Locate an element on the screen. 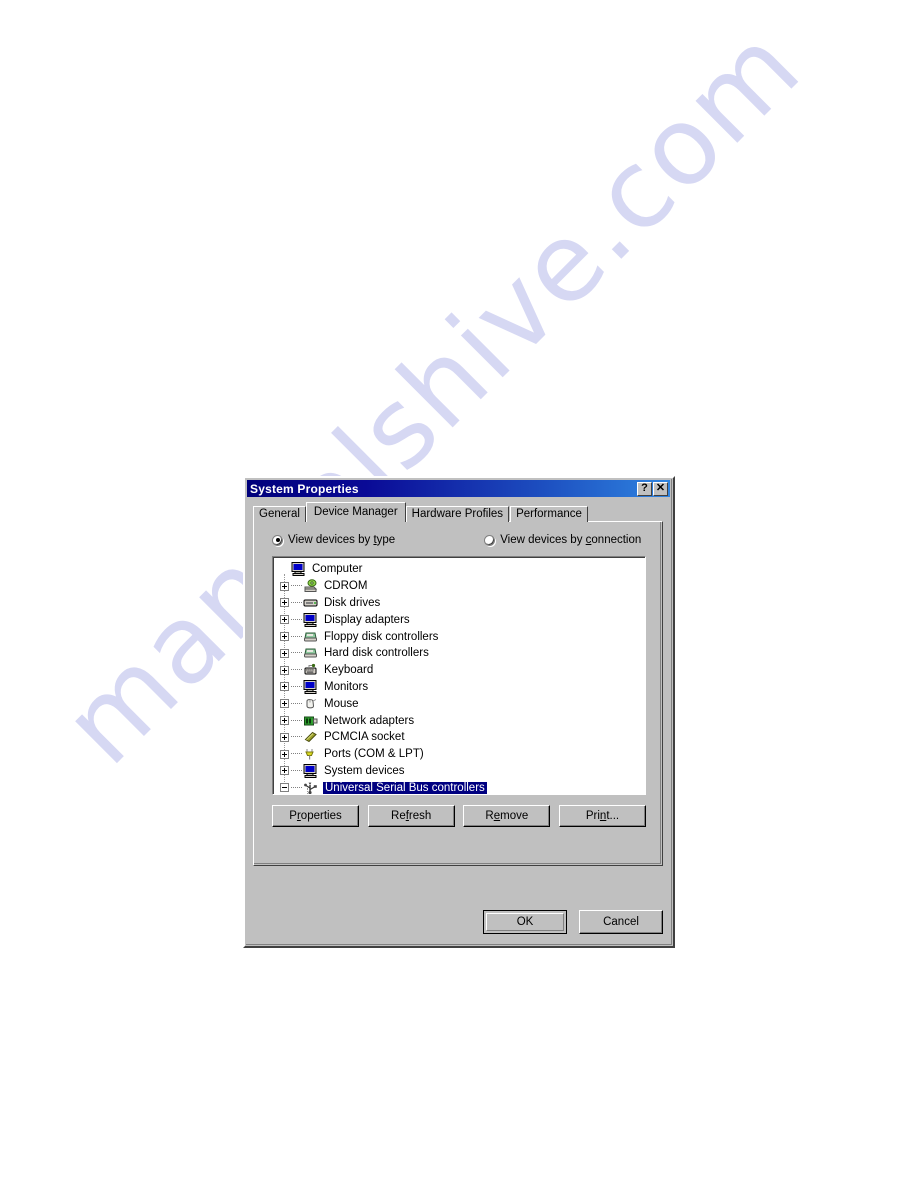 This screenshot has height=1188, width=918. tree-item-label: Monitors is located at coordinates (346, 686).